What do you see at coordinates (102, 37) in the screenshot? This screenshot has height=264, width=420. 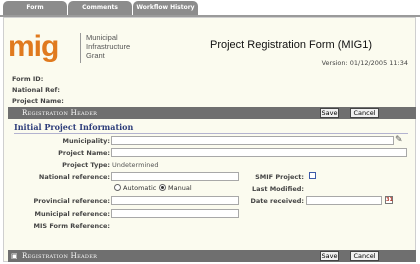 I see `logo-line-municipal: Municipal` at bounding box center [102, 37].